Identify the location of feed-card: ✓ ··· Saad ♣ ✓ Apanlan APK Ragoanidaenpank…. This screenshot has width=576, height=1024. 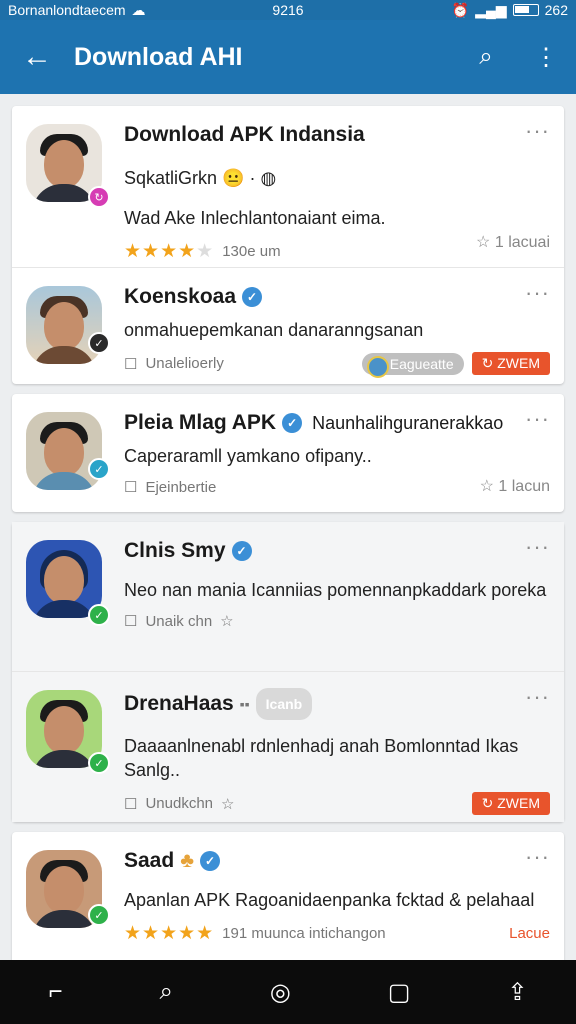
(288, 902).